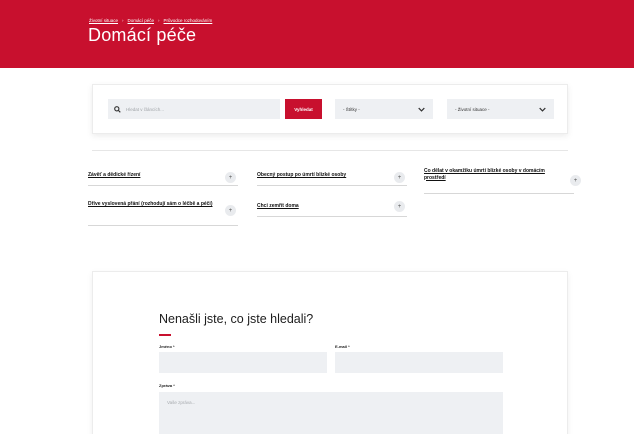 This screenshot has height=434, width=634. Describe the element at coordinates (351, 109) in the screenshot. I see `tags-select-value: - Štítky -` at that location.